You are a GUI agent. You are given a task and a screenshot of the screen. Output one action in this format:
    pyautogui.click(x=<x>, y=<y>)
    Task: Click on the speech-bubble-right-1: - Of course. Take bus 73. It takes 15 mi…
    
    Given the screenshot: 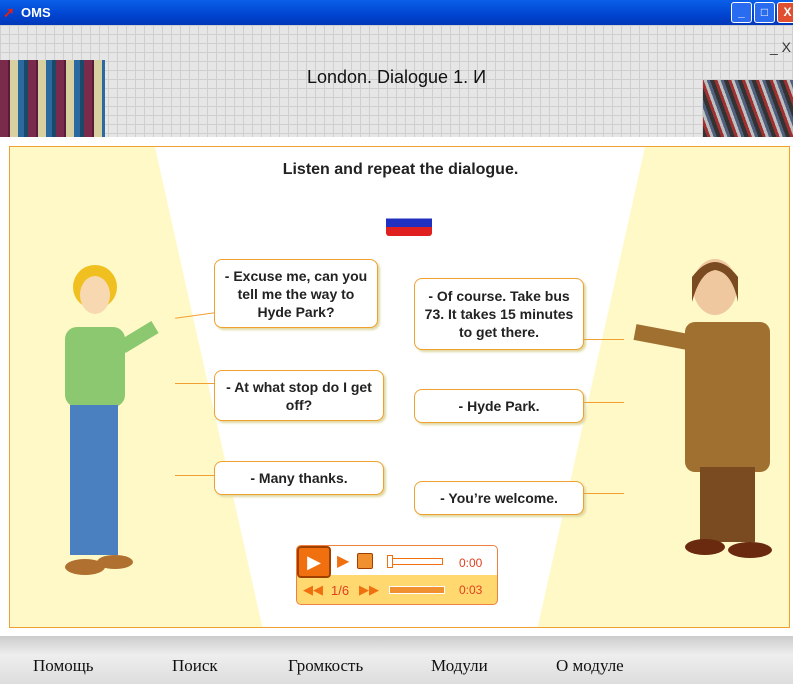 What is the action you would take?
    pyautogui.click(x=499, y=314)
    